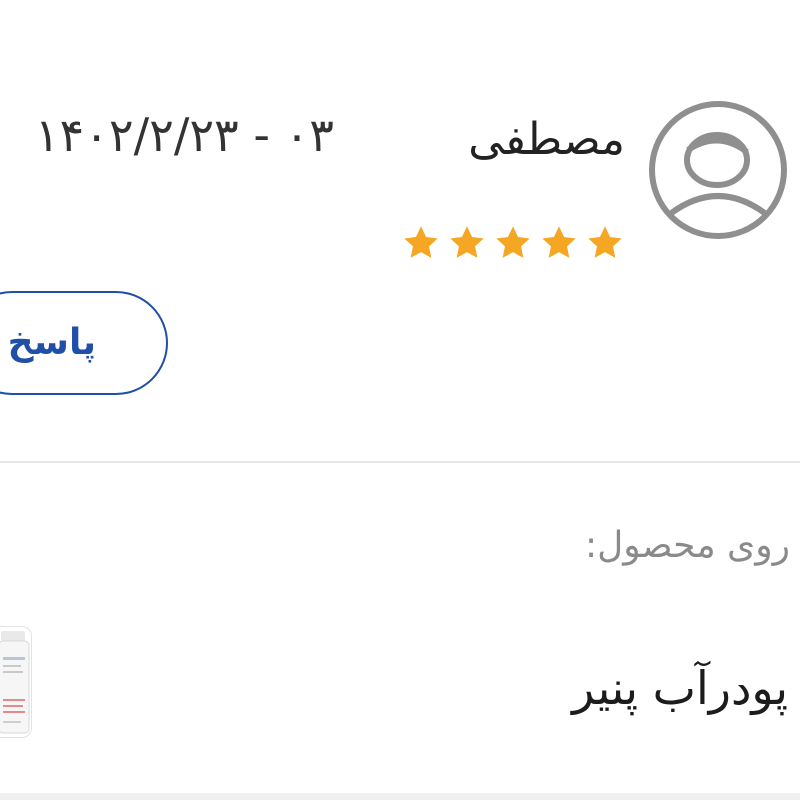  What do you see at coordinates (546, 139) in the screenshot?
I see `reviewer-name: مصطفی` at bounding box center [546, 139].